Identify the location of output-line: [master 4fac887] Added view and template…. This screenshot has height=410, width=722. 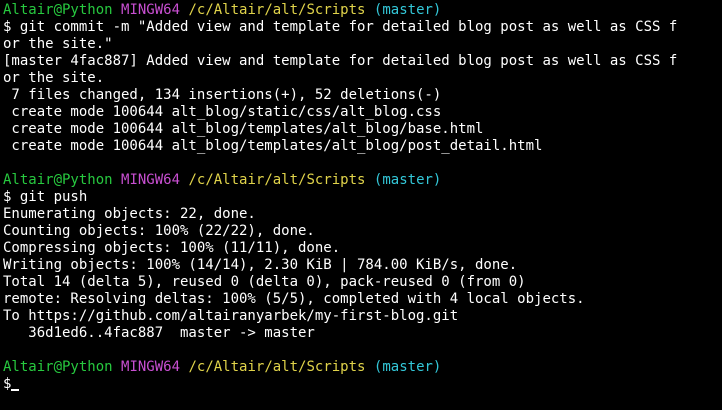
(340, 61).